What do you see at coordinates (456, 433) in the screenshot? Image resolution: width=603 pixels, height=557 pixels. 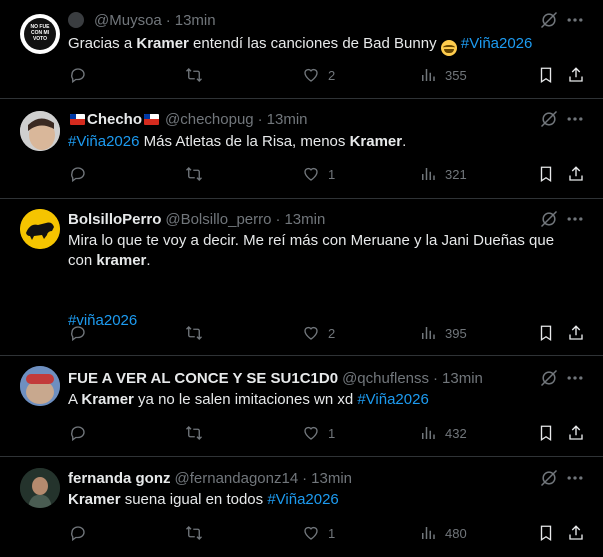 I see `views-count: 432` at bounding box center [456, 433].